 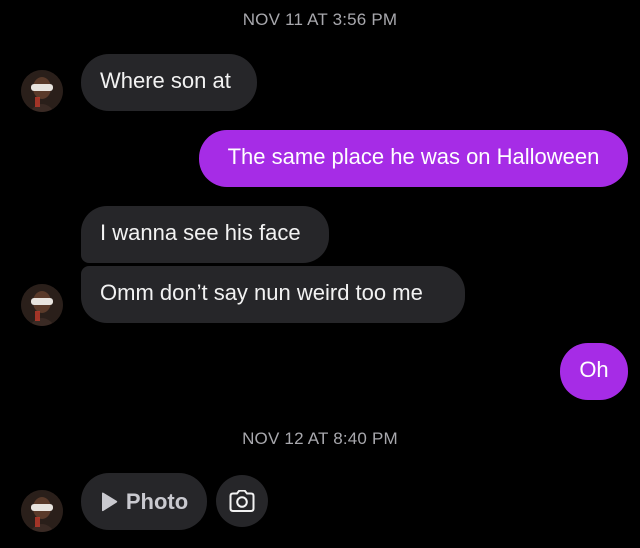 What do you see at coordinates (320, 438) in the screenshot?
I see `timestamp-nov-12: NOV 12 AT 8:40 PM` at bounding box center [320, 438].